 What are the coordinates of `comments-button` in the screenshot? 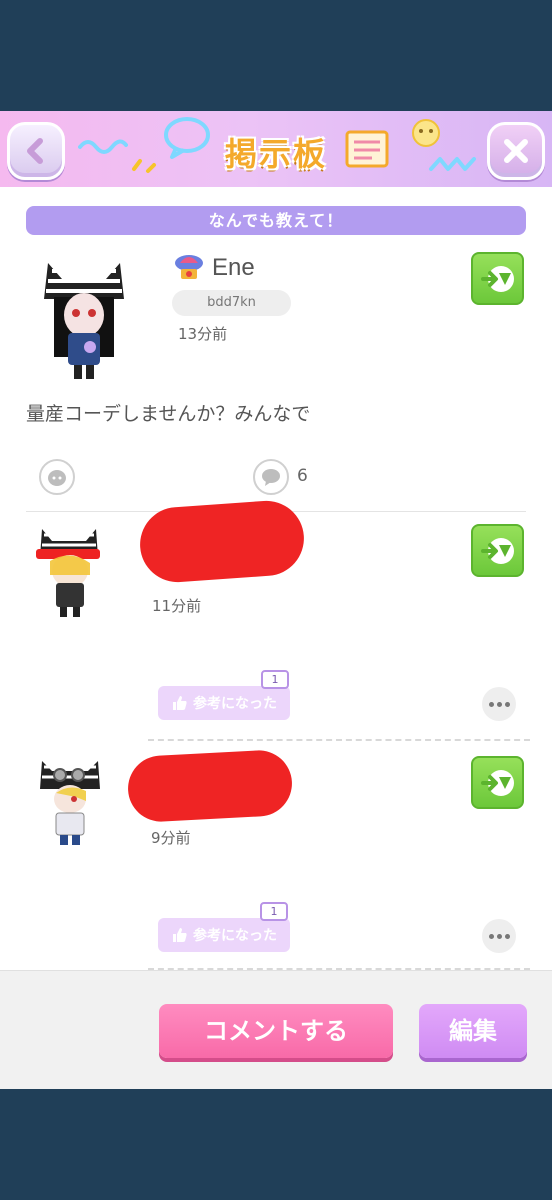 It's located at (271, 477).